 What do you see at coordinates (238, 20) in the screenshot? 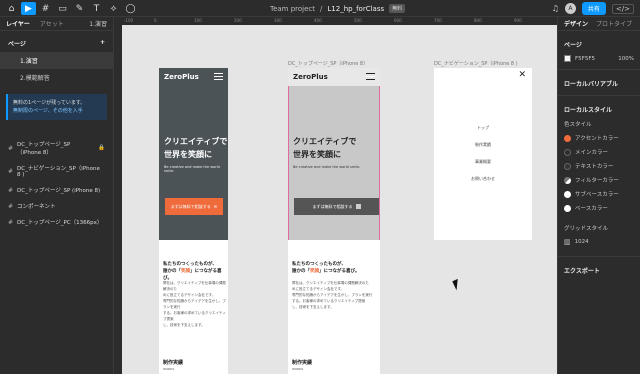
I see `ruler-mark: 200` at bounding box center [238, 20].